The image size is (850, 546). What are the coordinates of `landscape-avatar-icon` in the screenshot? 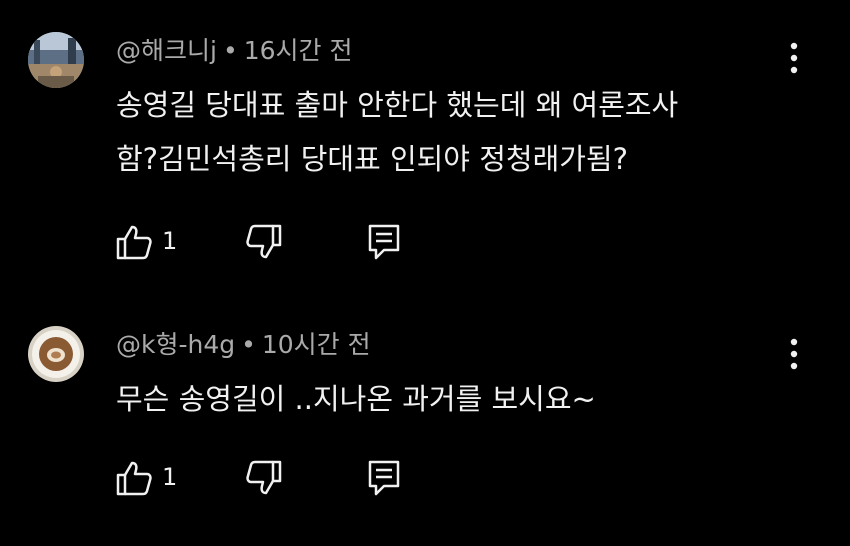 It's located at (56, 60).